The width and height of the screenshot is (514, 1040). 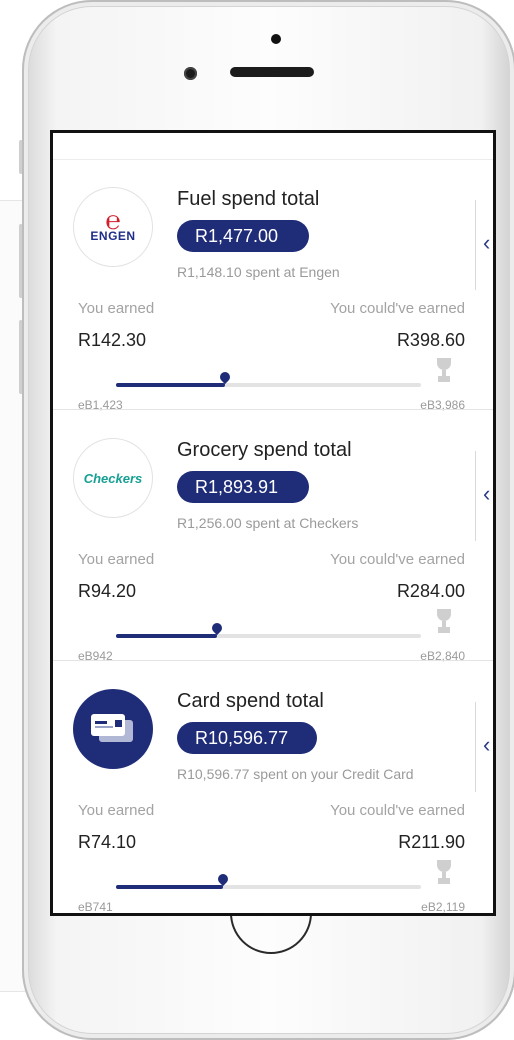 I want to click on credit-card-icon, so click(x=113, y=729).